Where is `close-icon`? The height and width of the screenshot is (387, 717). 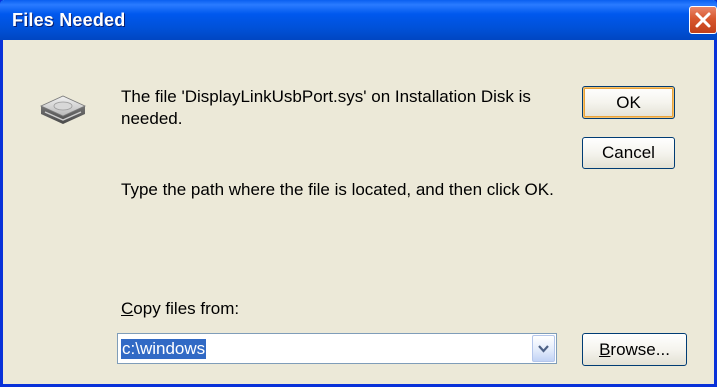 close-icon is located at coordinates (703, 20).